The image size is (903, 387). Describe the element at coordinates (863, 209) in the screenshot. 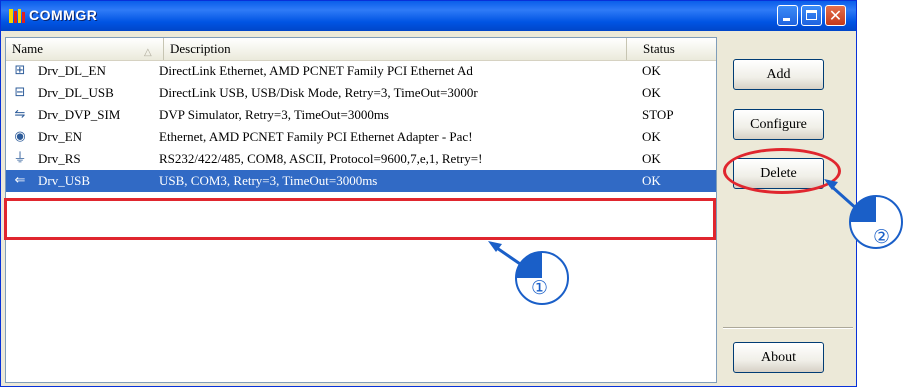

I see `callout-2-quadrant` at that location.